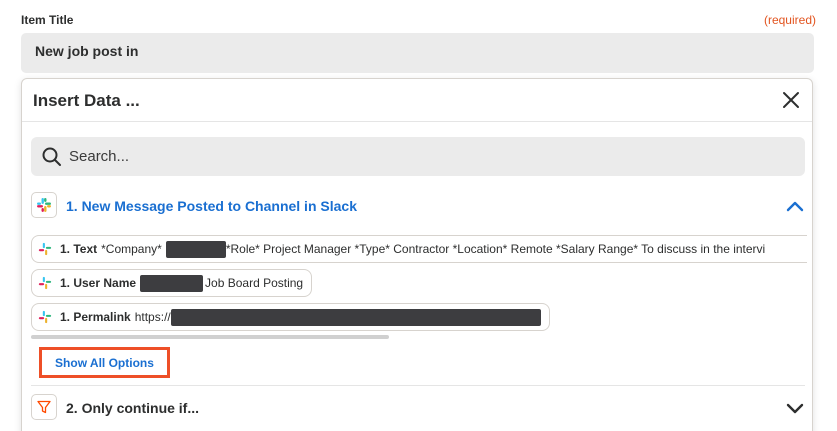 The width and height of the screenshot is (837, 431). I want to click on item-title-value: New job post in, so click(87, 51).